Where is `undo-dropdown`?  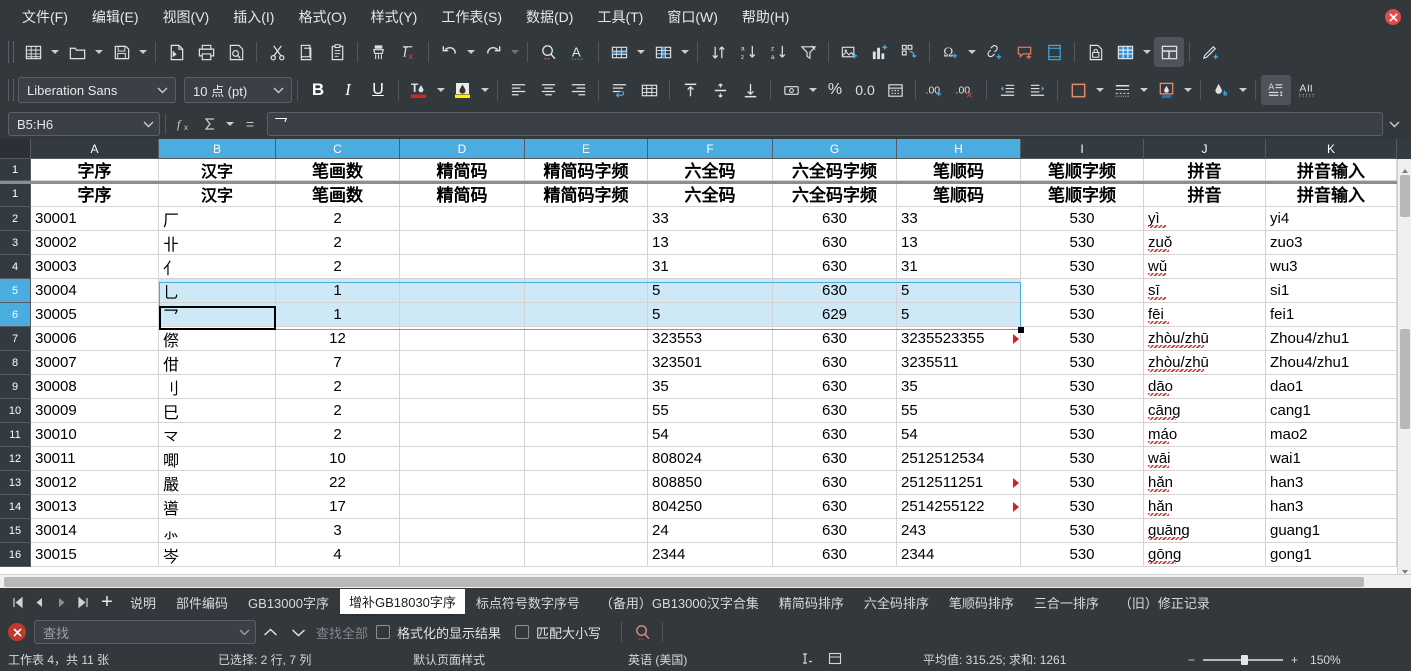 undo-dropdown is located at coordinates (471, 52).